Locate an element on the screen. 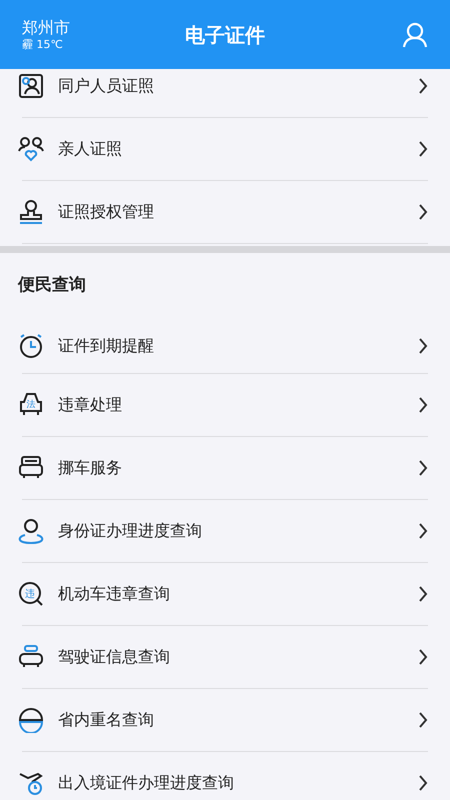 The height and width of the screenshot is (800, 450). family-icon is located at coordinates (31, 149).